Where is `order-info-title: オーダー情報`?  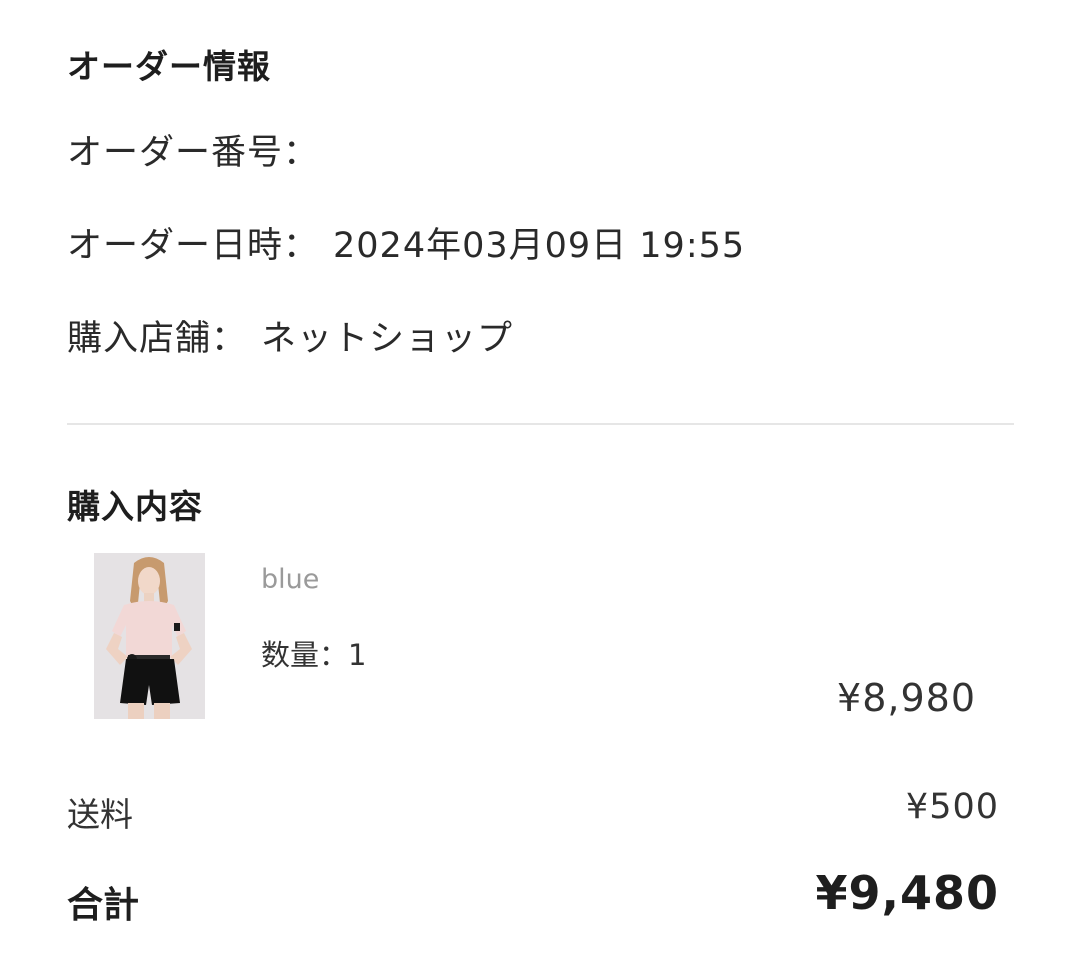
order-info-title: オーダー情報 is located at coordinates (169, 66).